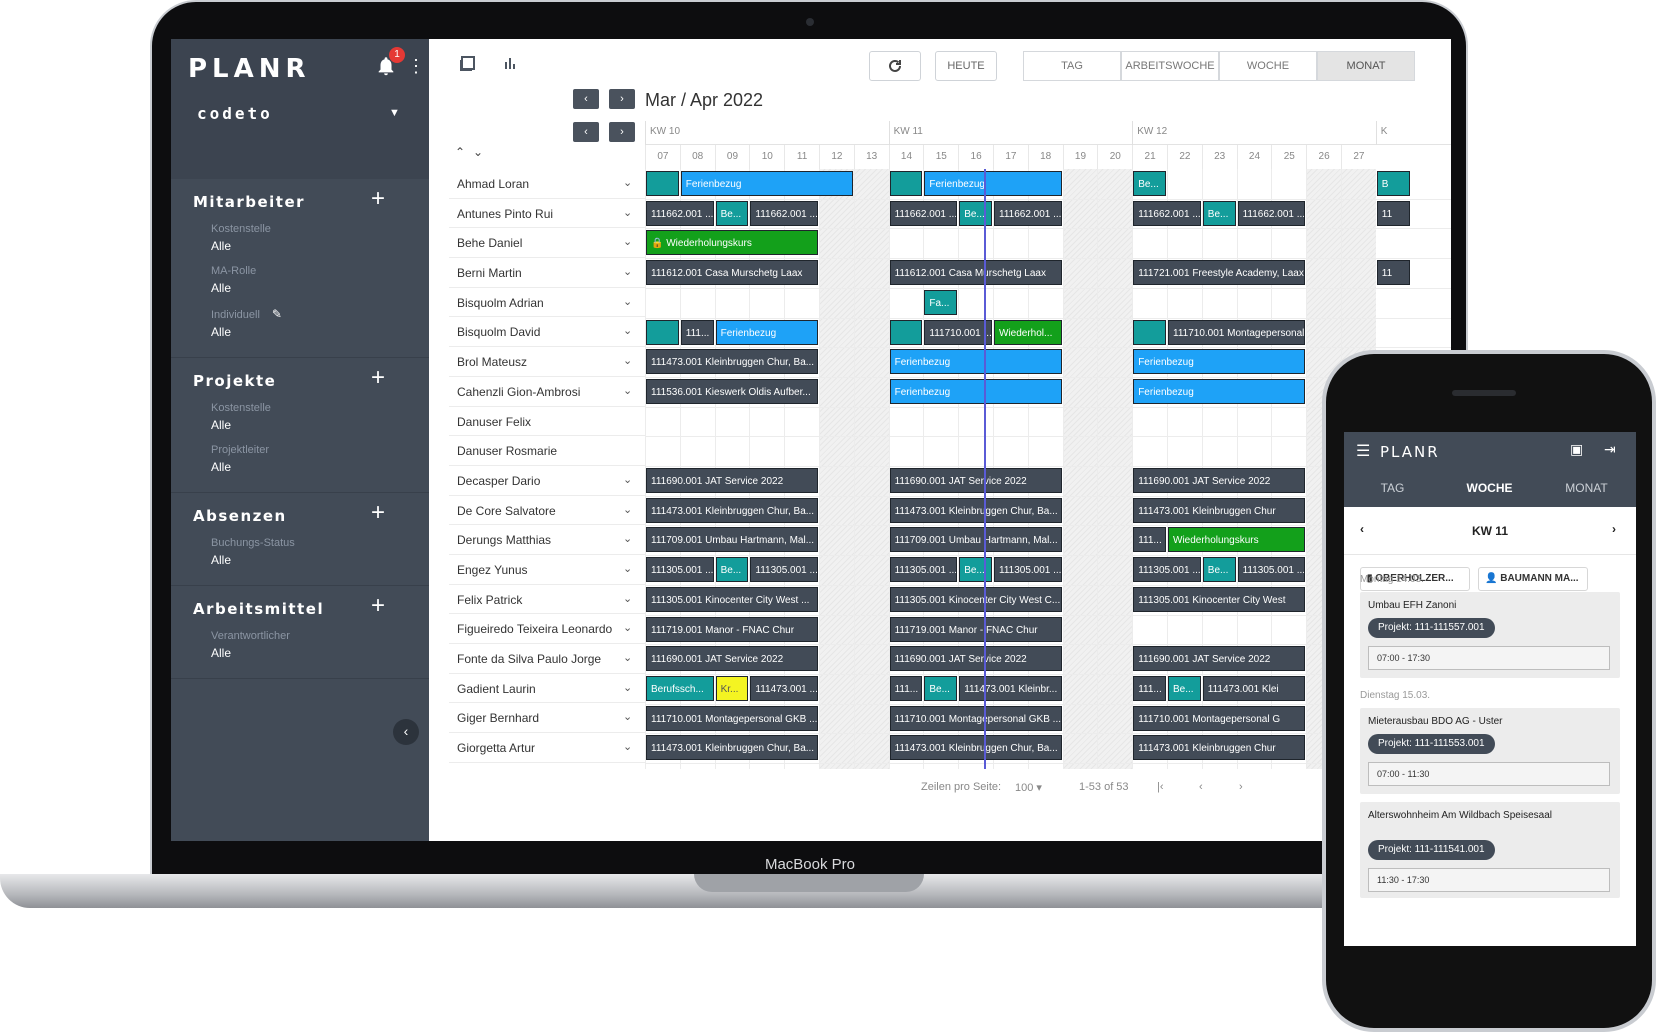 The width and height of the screenshot is (1656, 1032). Describe the element at coordinates (547, 422) in the screenshot. I see `employee-row: Danuser Felix` at that location.